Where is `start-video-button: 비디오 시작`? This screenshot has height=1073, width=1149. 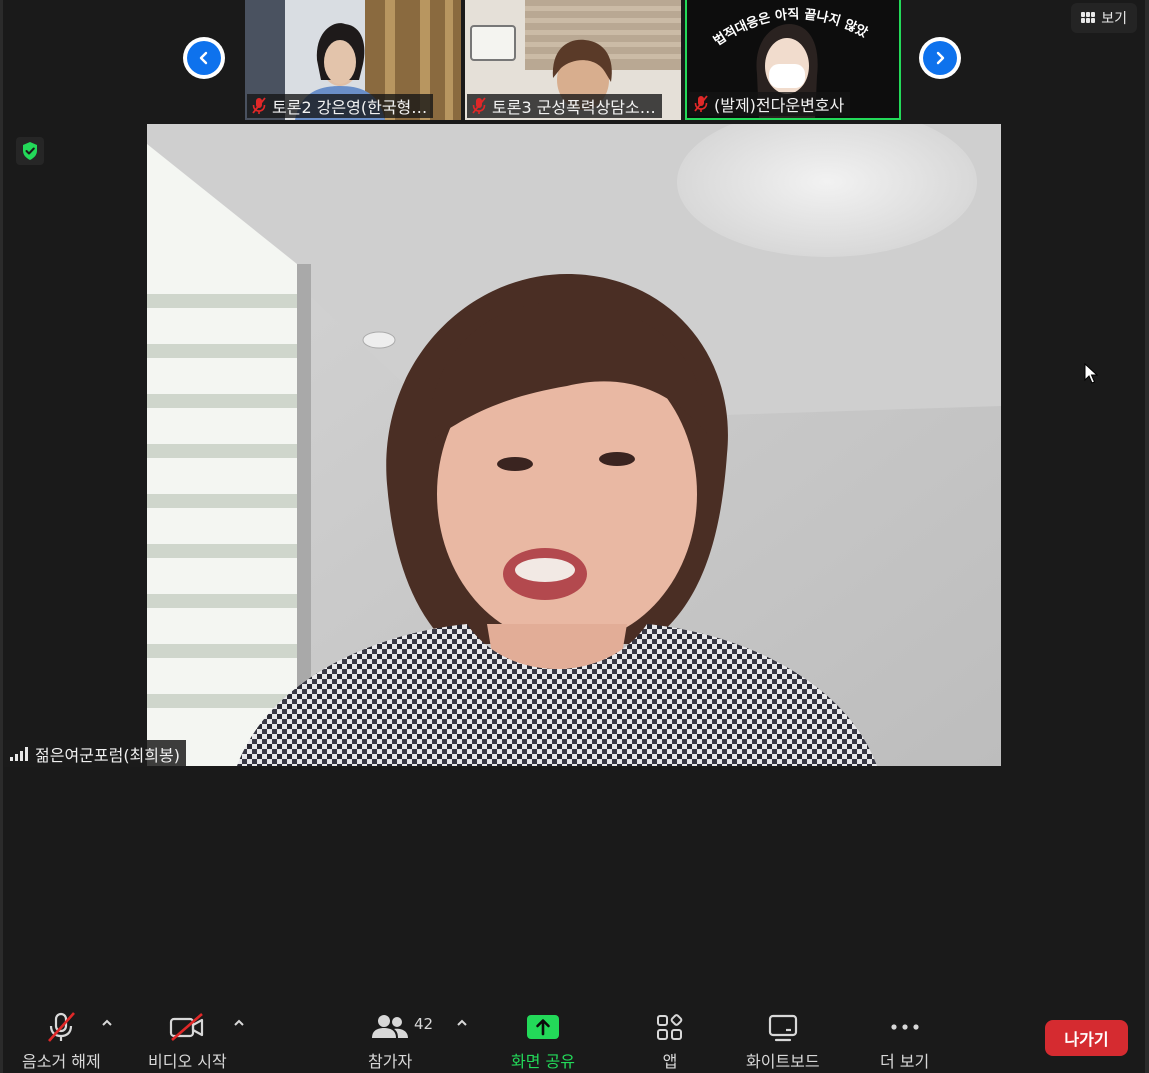 start-video-button: 비디오 시작 is located at coordinates (187, 1041).